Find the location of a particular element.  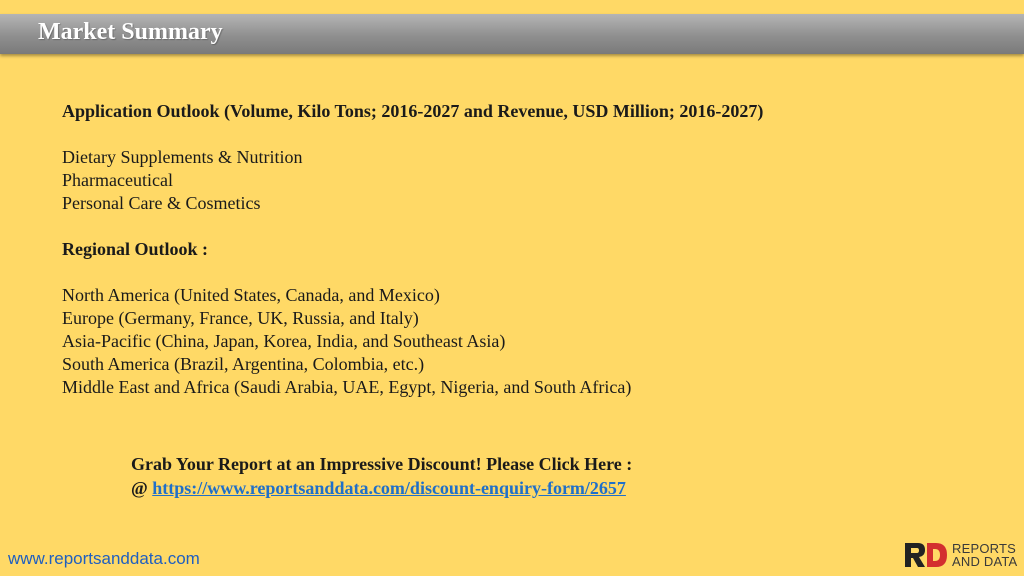

title-bar: Market Summary is located at coordinates (512, 34).